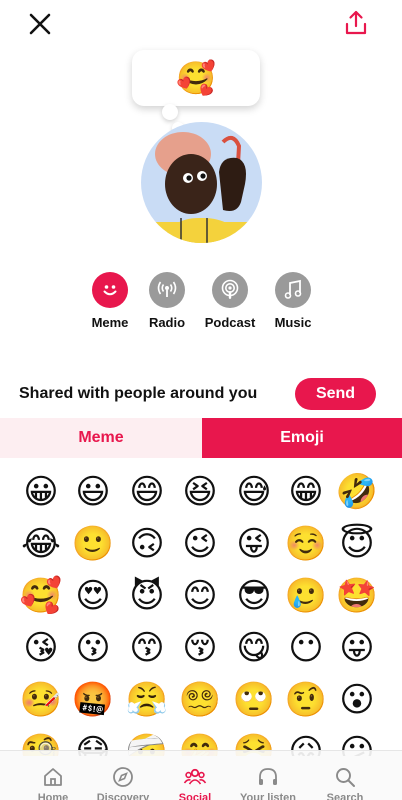 This screenshot has width=402, height=800. Describe the element at coordinates (147, 596) in the screenshot. I see `emoji-cell: 😈` at that location.